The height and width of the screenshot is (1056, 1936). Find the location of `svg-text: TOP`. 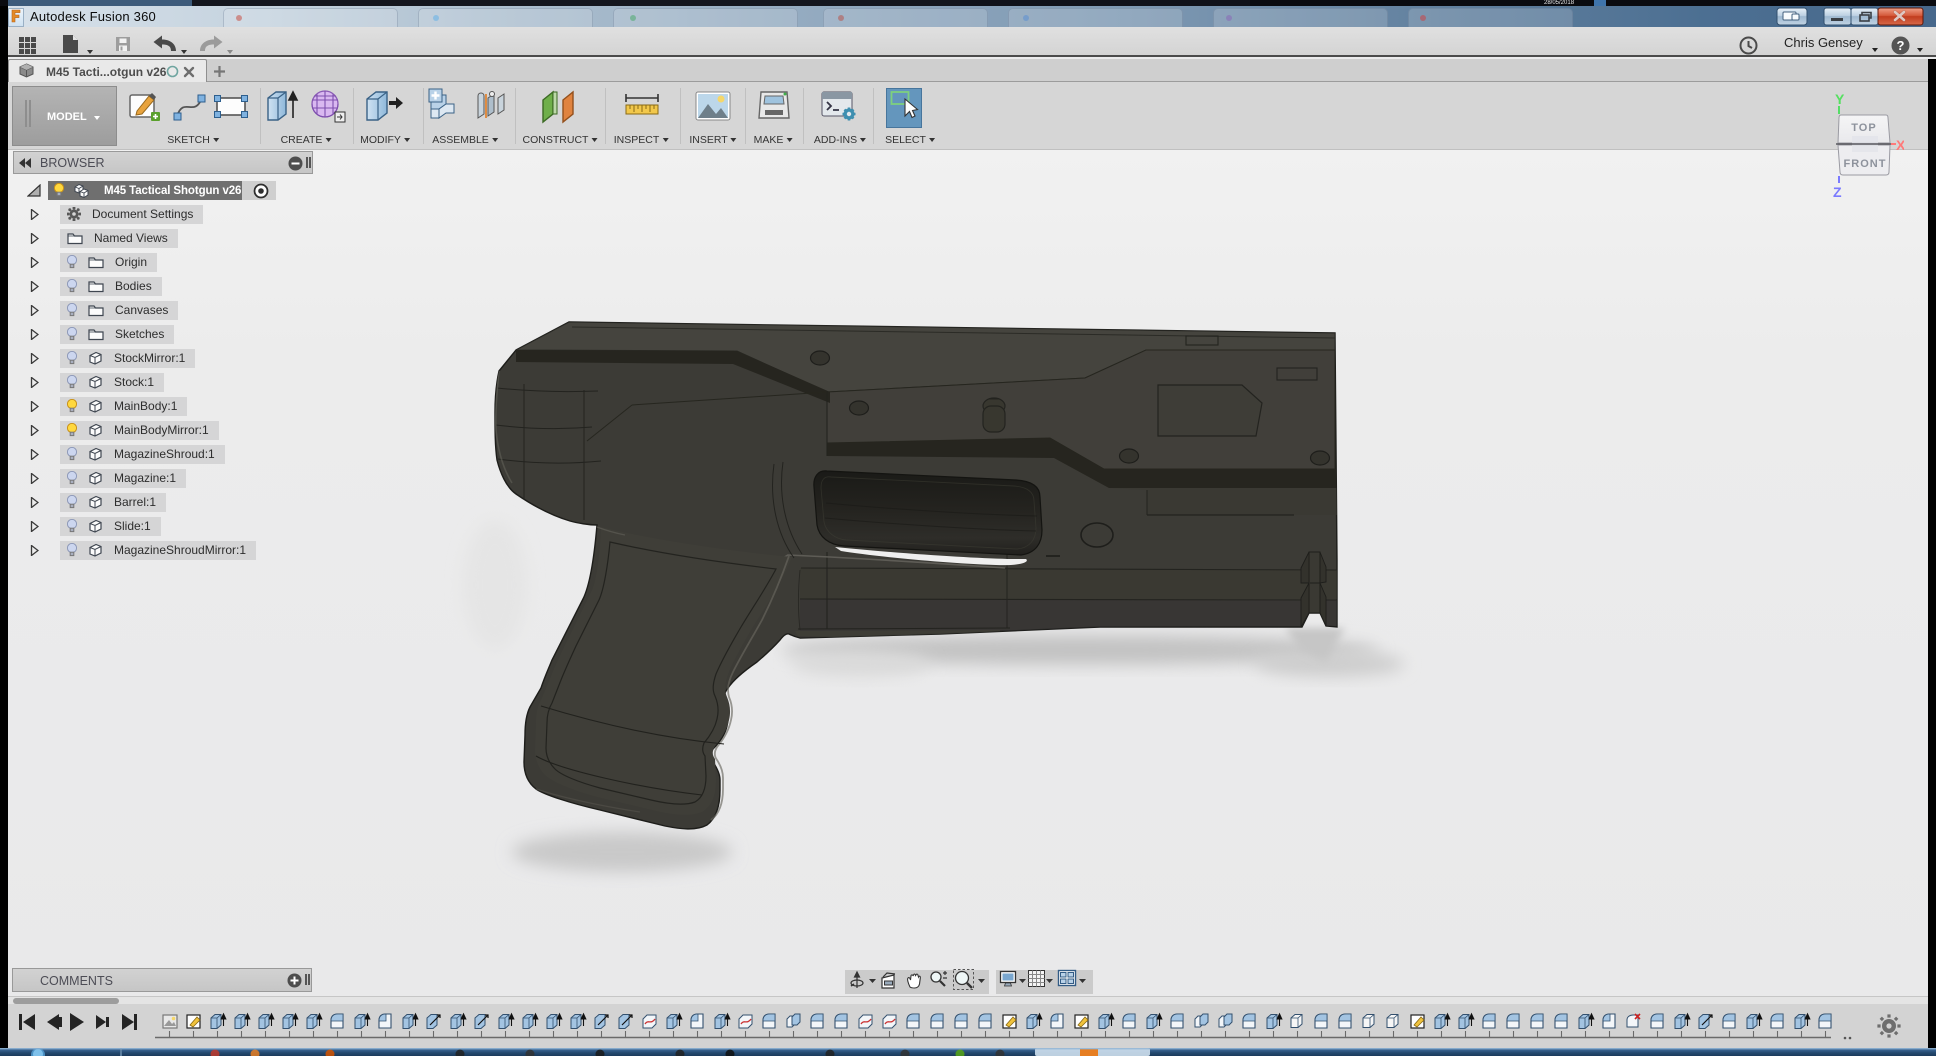

svg-text: TOP is located at coordinates (1863, 128).